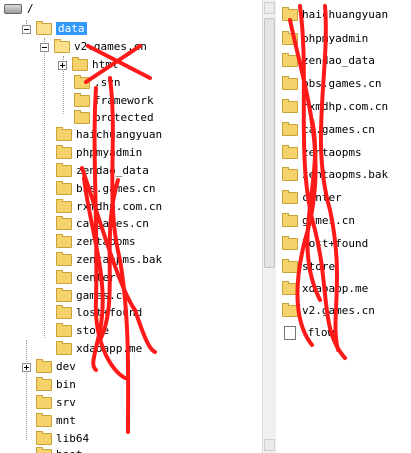 The width and height of the screenshot is (411, 453). I want to click on list-item: zentaopms.bak, so click(335, 175).